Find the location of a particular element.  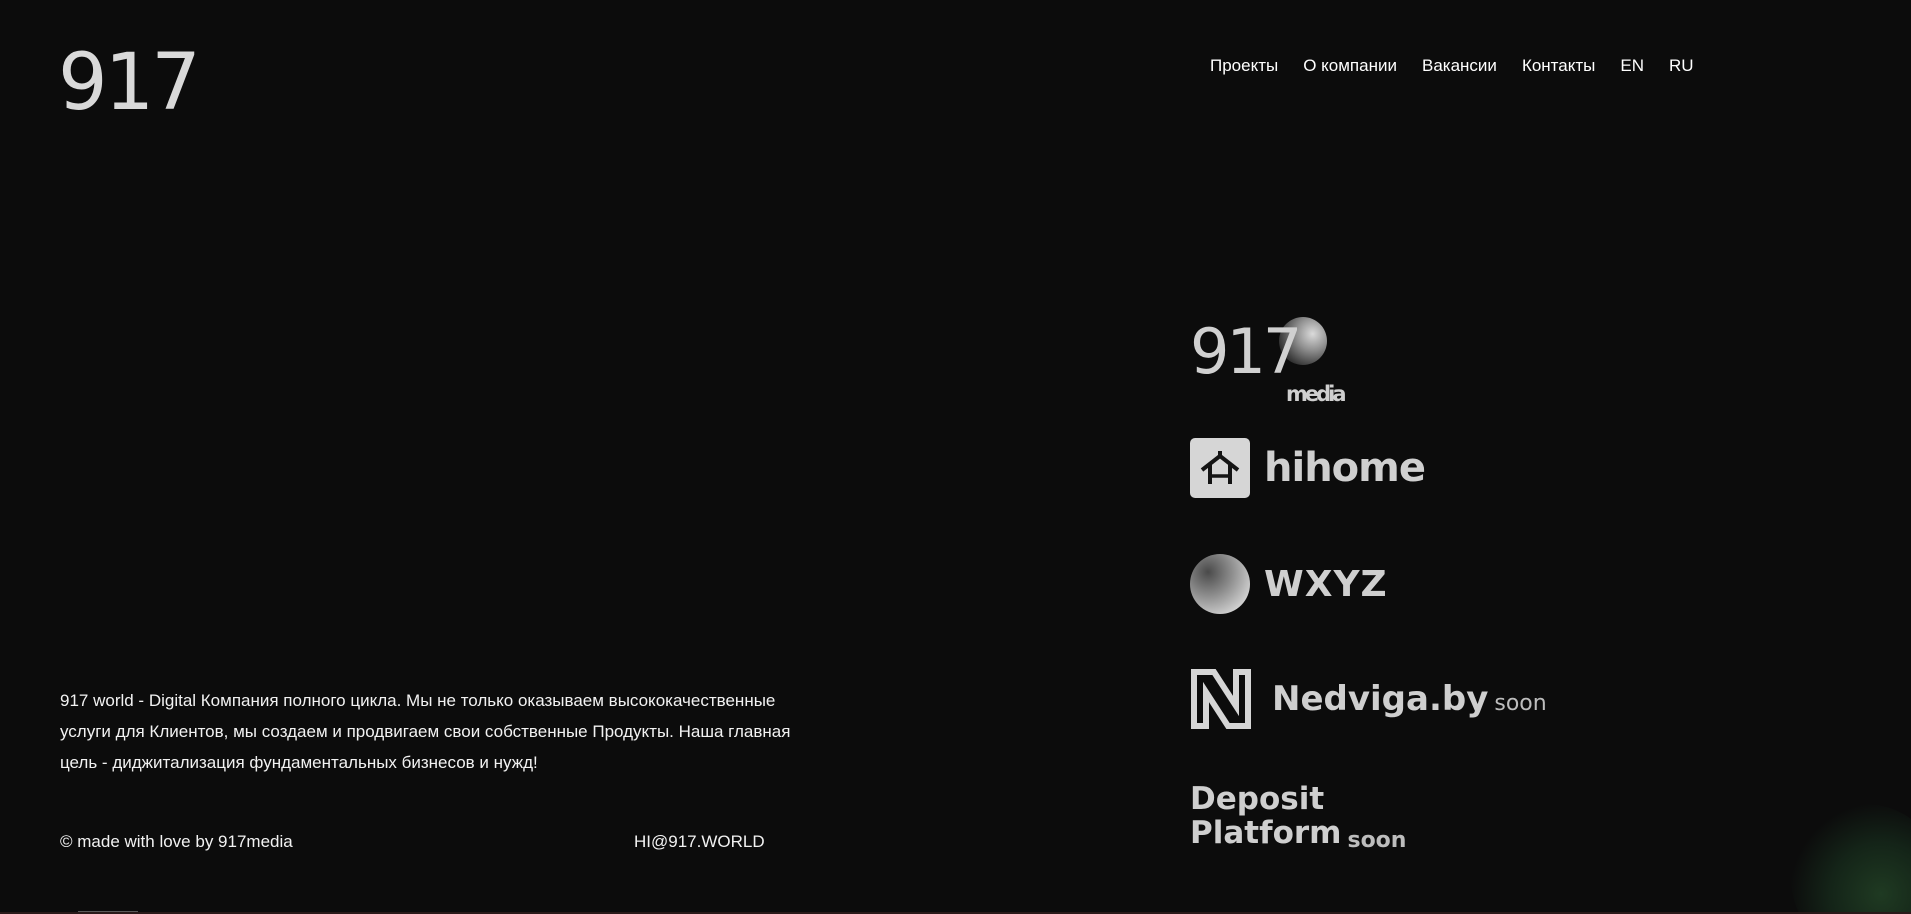

brand-hihome-word: hihome is located at coordinates (1345, 468).